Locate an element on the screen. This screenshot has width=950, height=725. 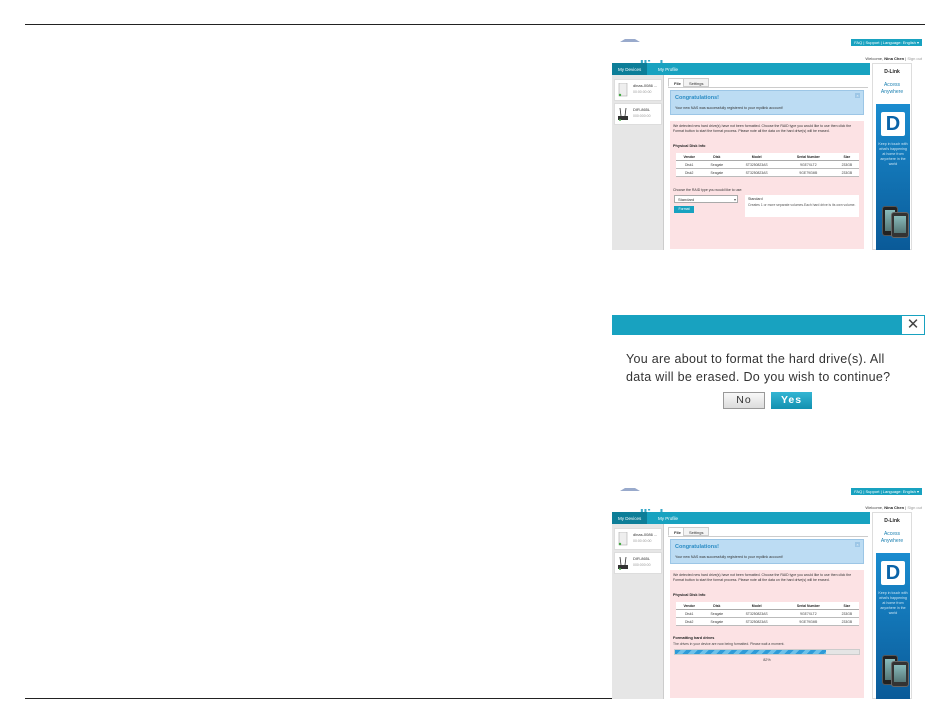
top-rule is located at coordinates (475, 24).